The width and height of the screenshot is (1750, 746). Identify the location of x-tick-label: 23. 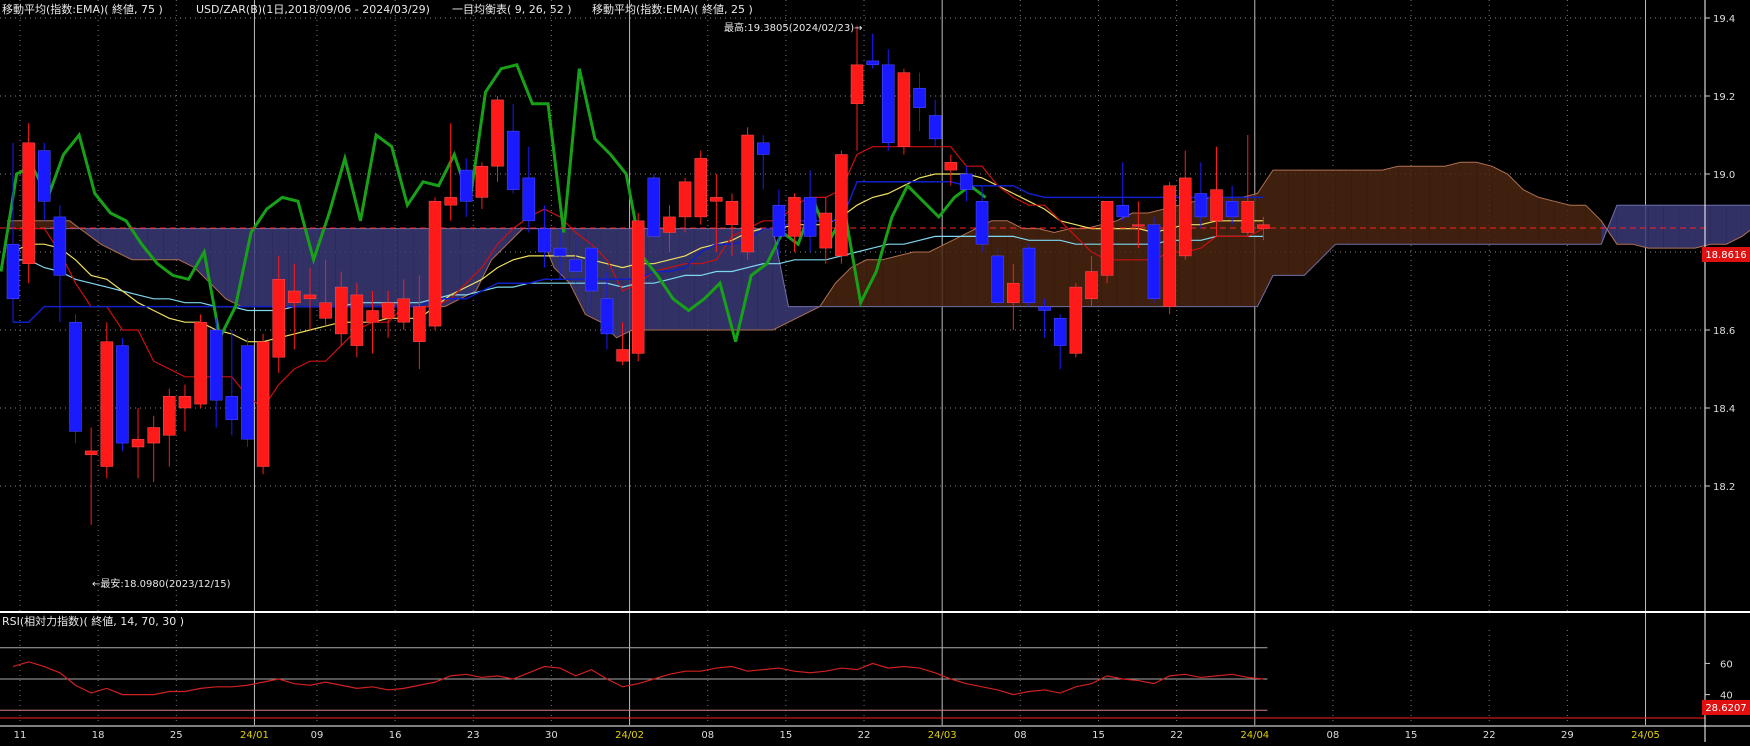
(473, 735).